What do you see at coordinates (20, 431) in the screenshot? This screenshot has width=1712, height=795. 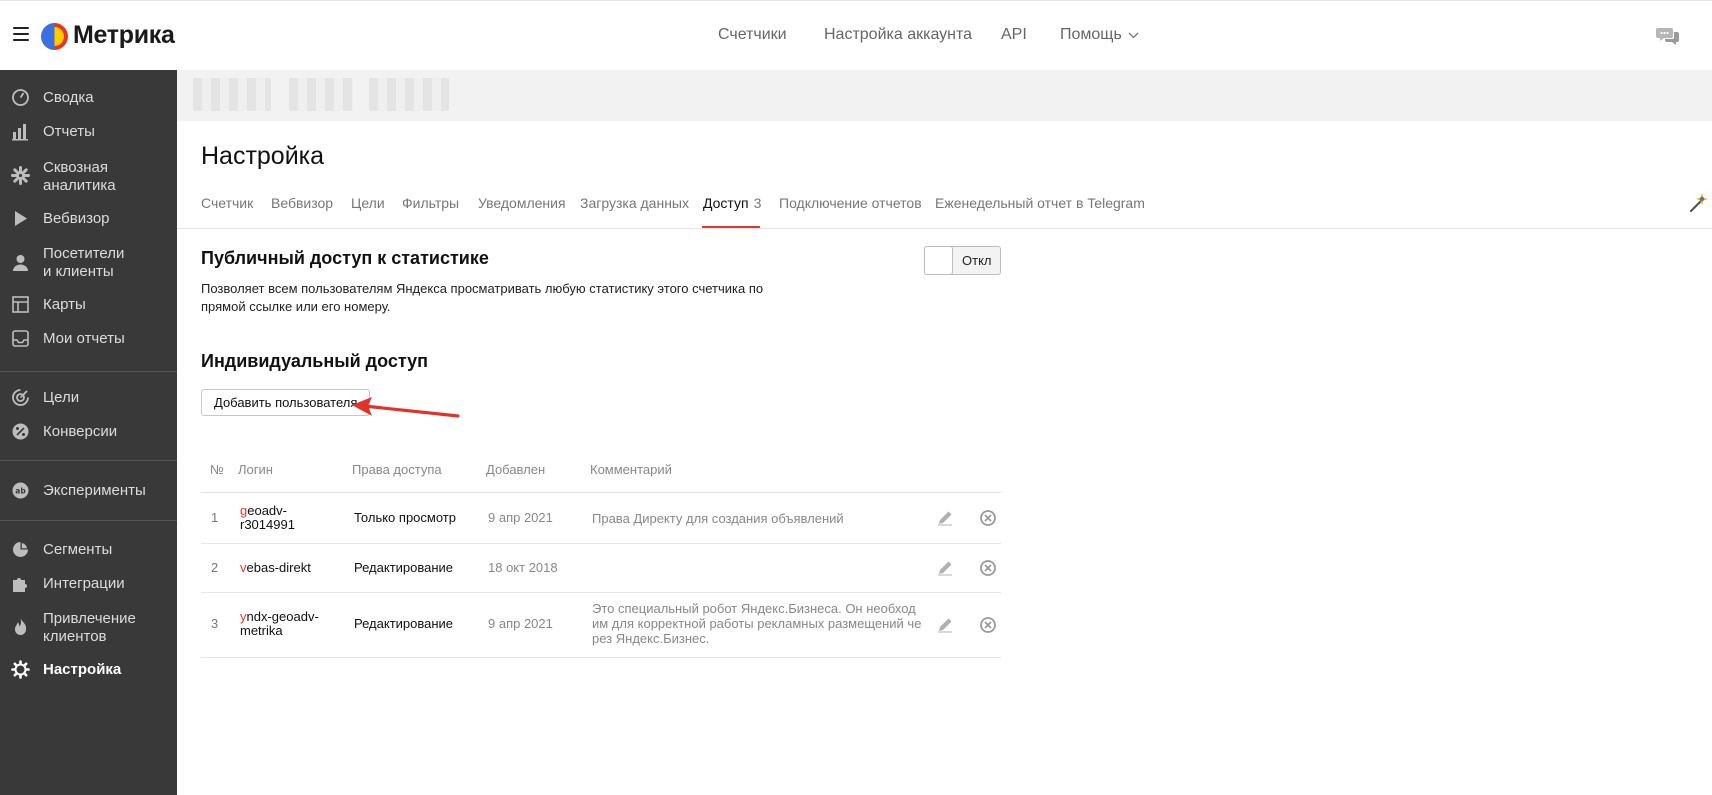 I see `percent-icon` at bounding box center [20, 431].